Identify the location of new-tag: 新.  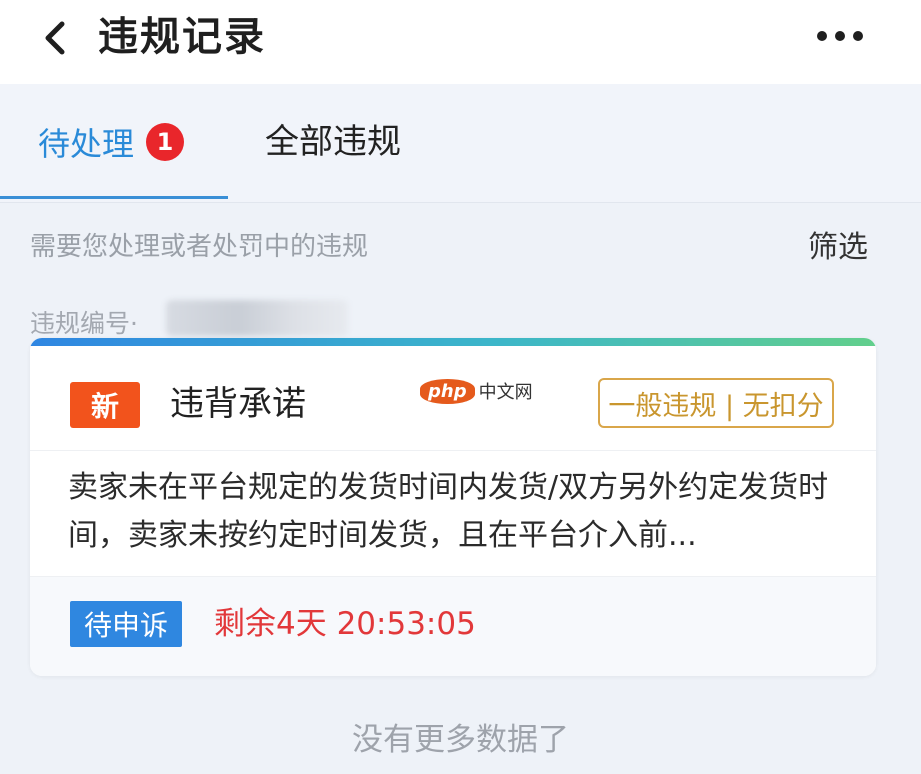
(105, 405).